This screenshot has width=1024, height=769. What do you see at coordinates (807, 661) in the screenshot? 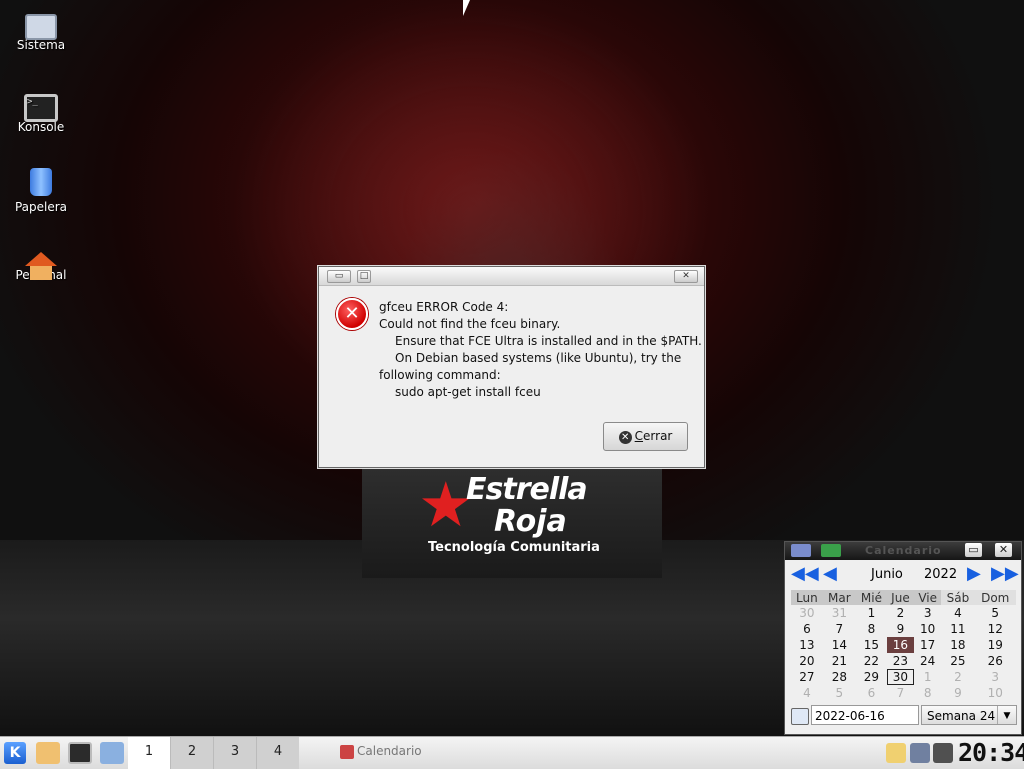
I see `calendar-day: 20` at bounding box center [807, 661].